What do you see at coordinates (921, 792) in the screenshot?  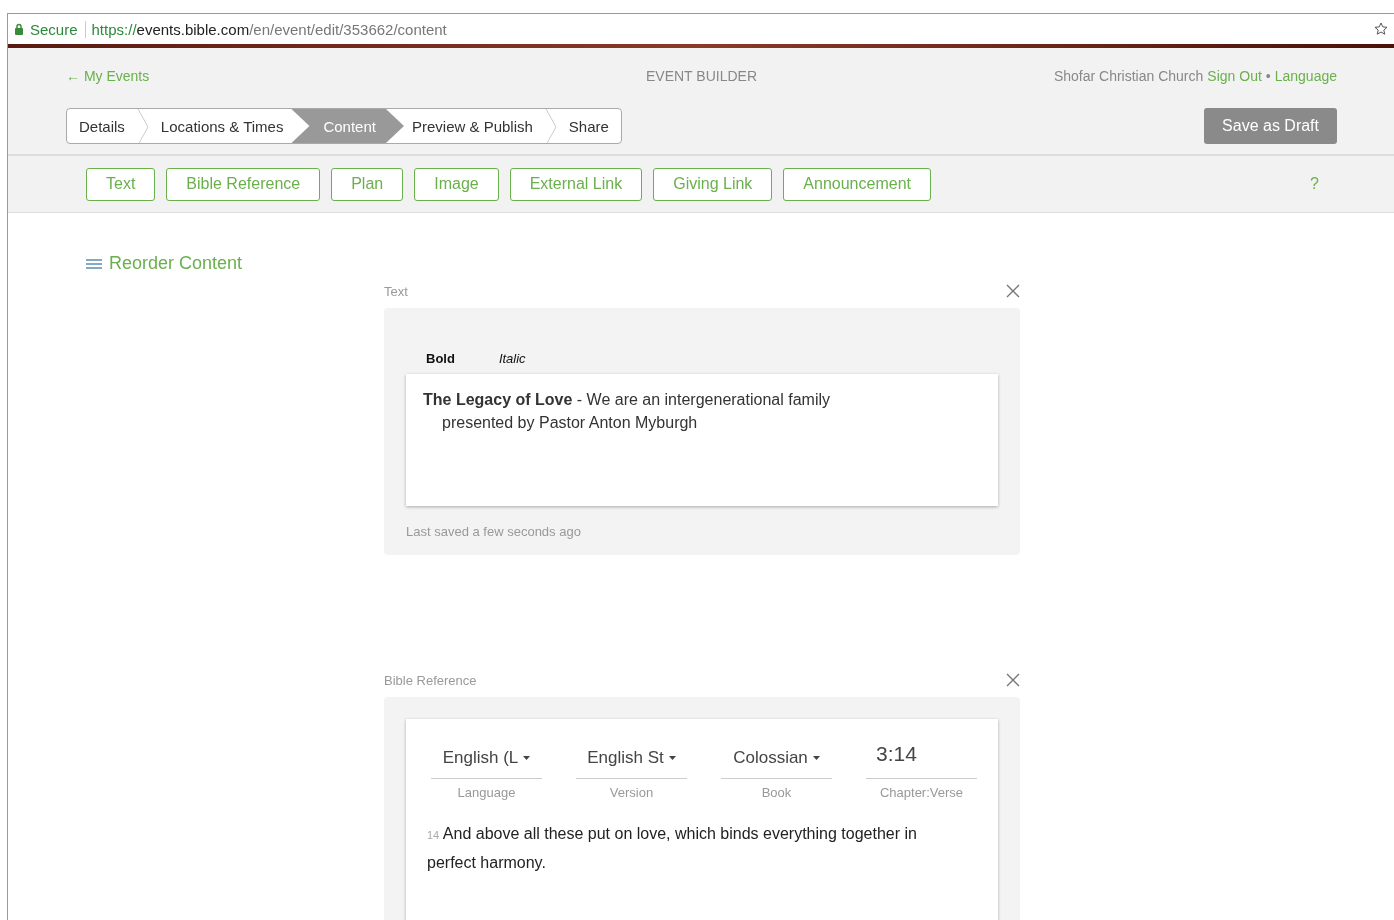 I see `field-label: Chapter:Verse` at bounding box center [921, 792].